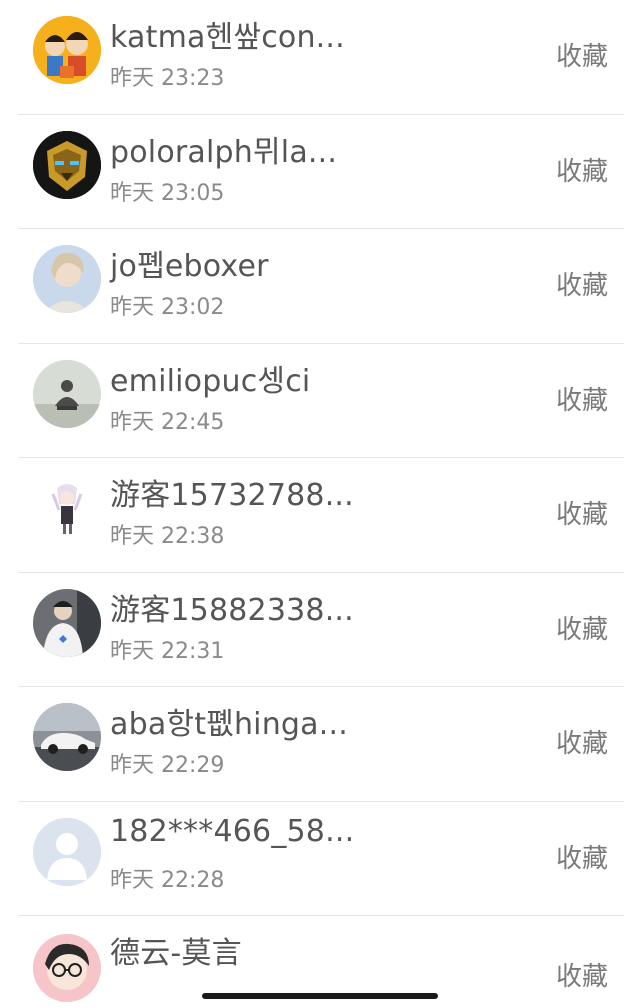 This screenshot has width=640, height=1008. I want to click on timestamp: 昨天 22:29, so click(167, 765).